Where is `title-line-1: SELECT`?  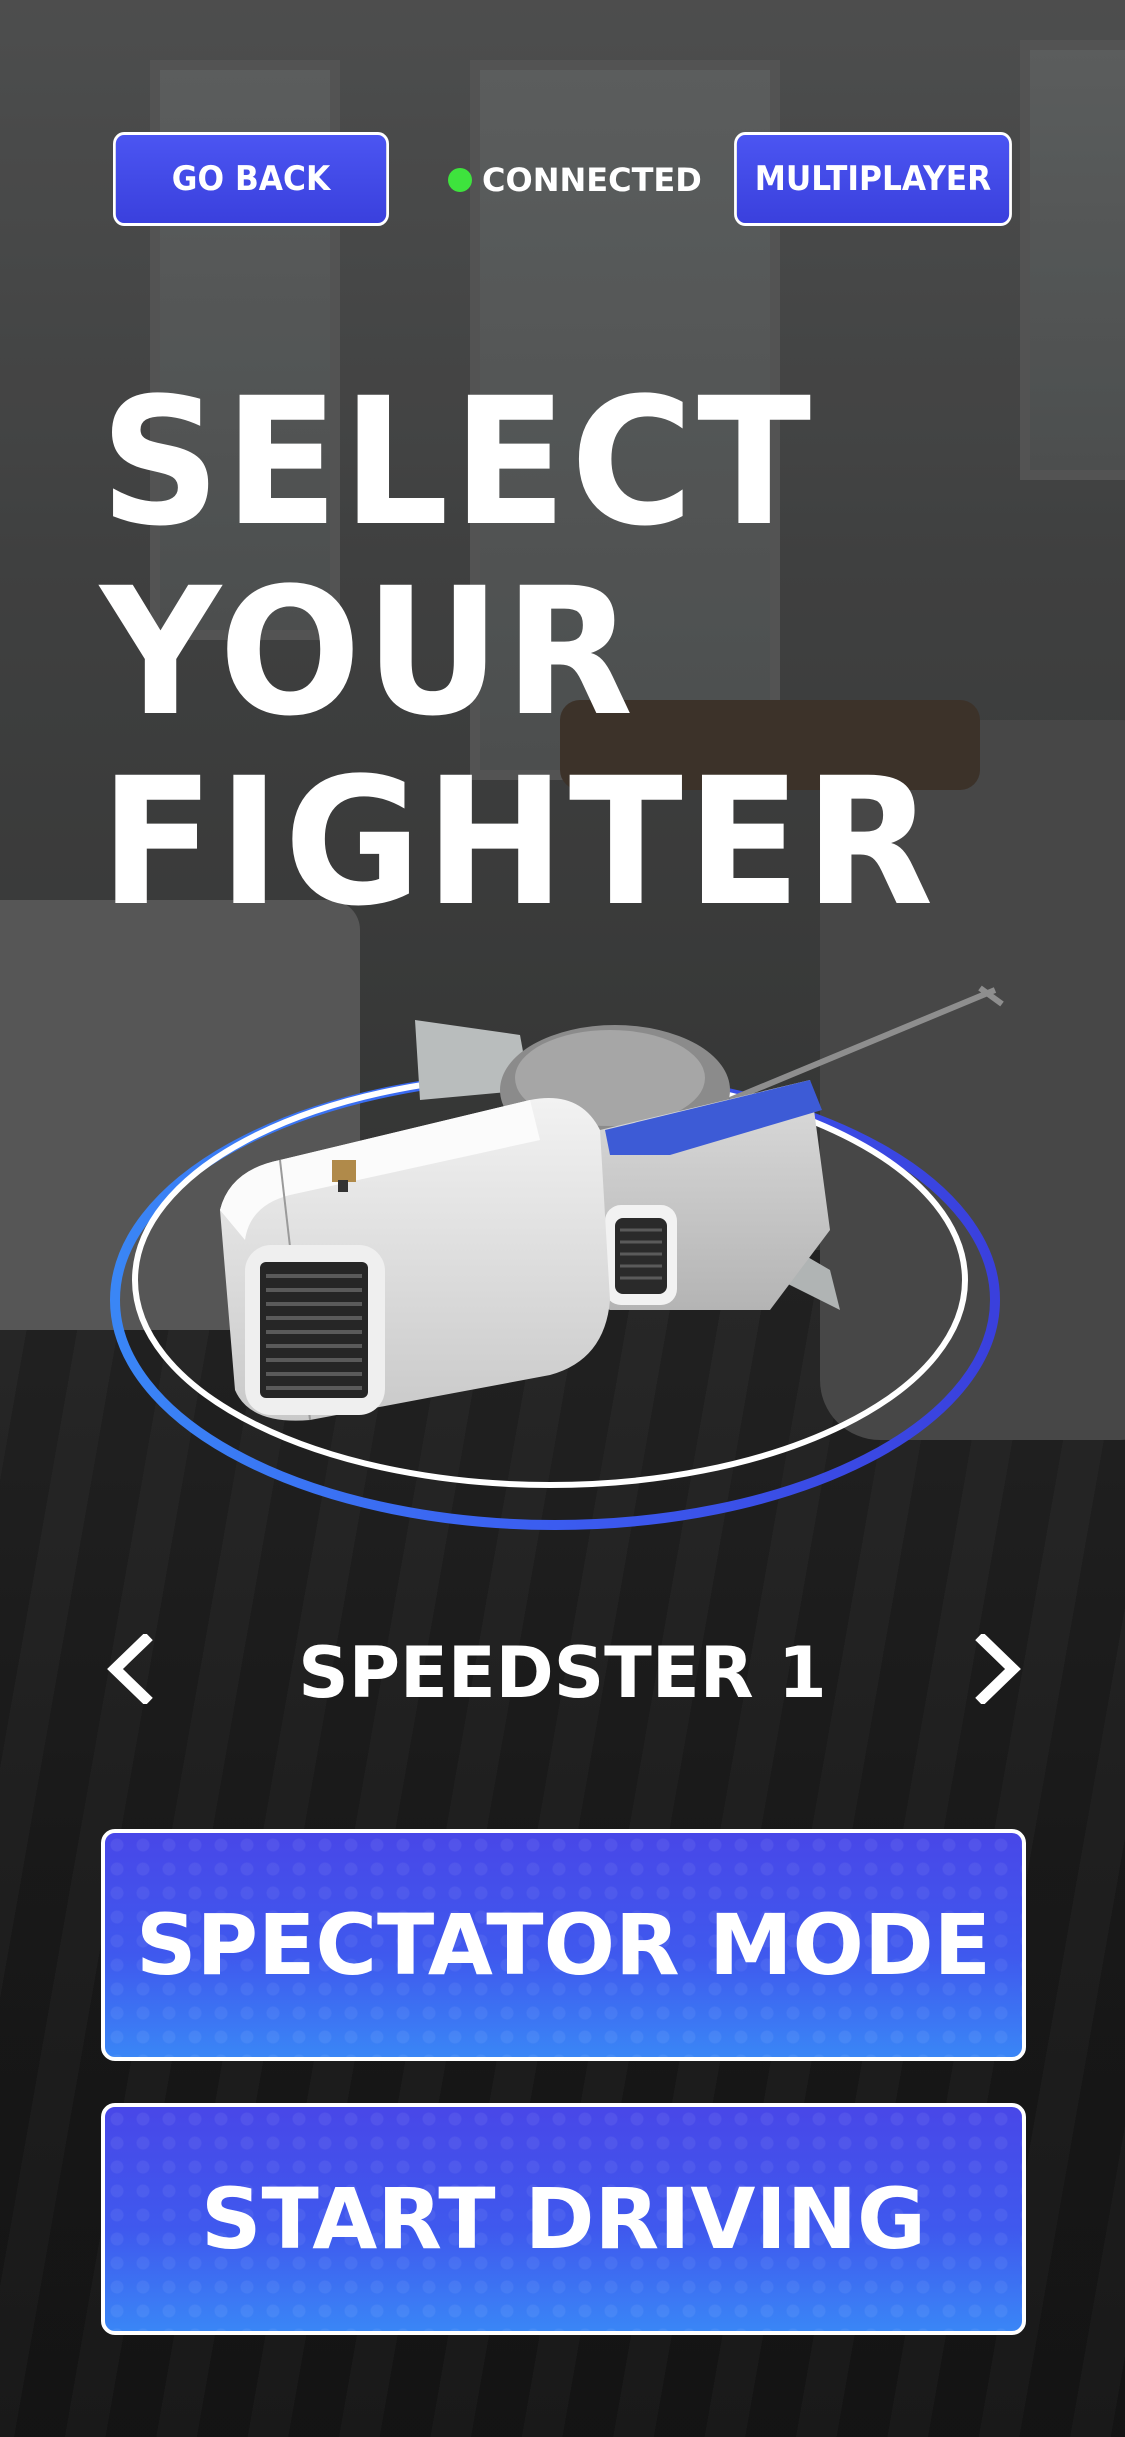 title-line-1: SELECT is located at coordinates (457, 462).